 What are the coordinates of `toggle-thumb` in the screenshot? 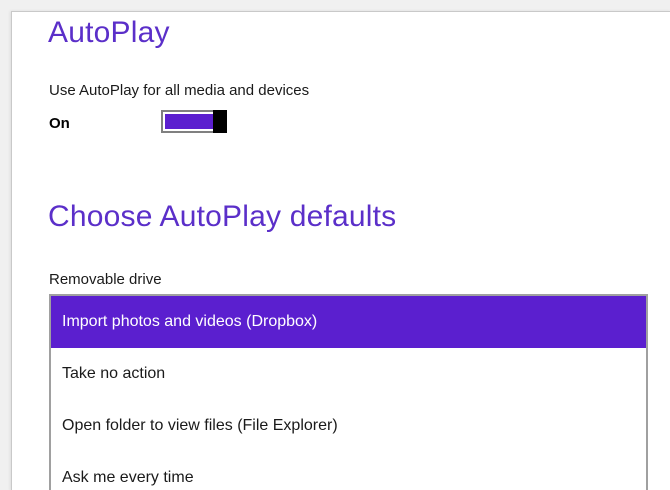 It's located at (220, 121).